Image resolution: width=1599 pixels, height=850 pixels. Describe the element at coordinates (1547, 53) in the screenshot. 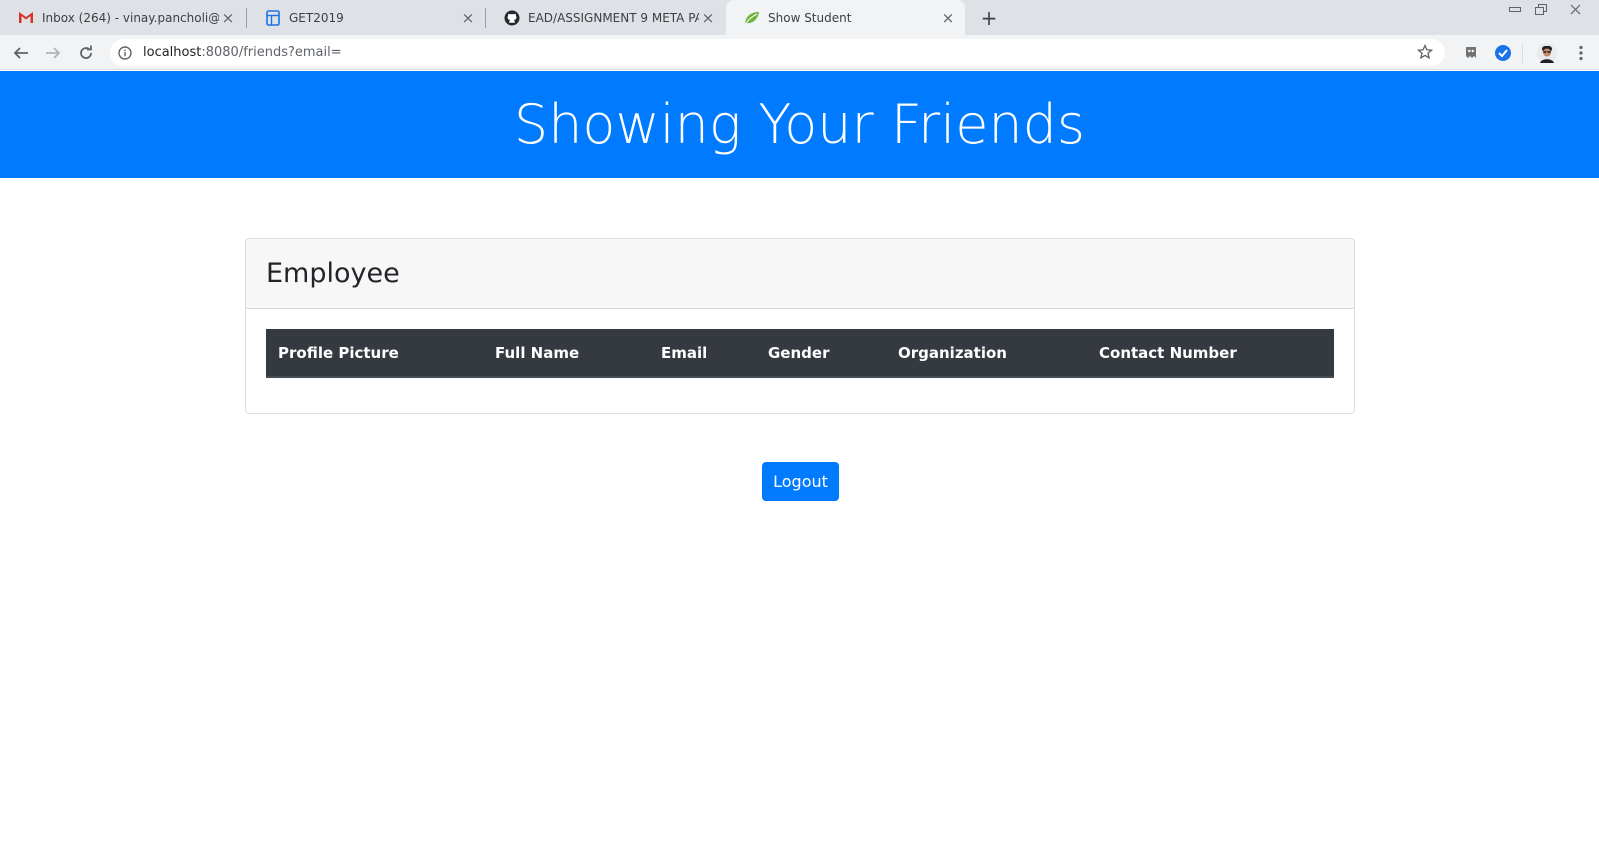

I see `avatar` at that location.